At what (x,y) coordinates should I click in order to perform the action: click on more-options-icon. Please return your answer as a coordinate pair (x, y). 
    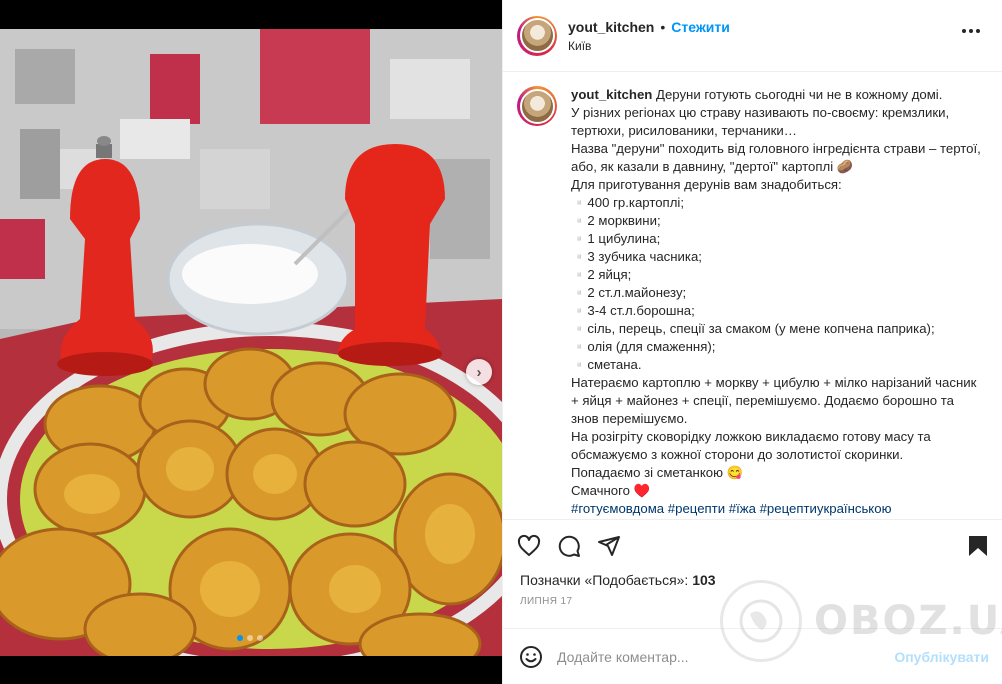
    Looking at the image, I should click on (971, 31).